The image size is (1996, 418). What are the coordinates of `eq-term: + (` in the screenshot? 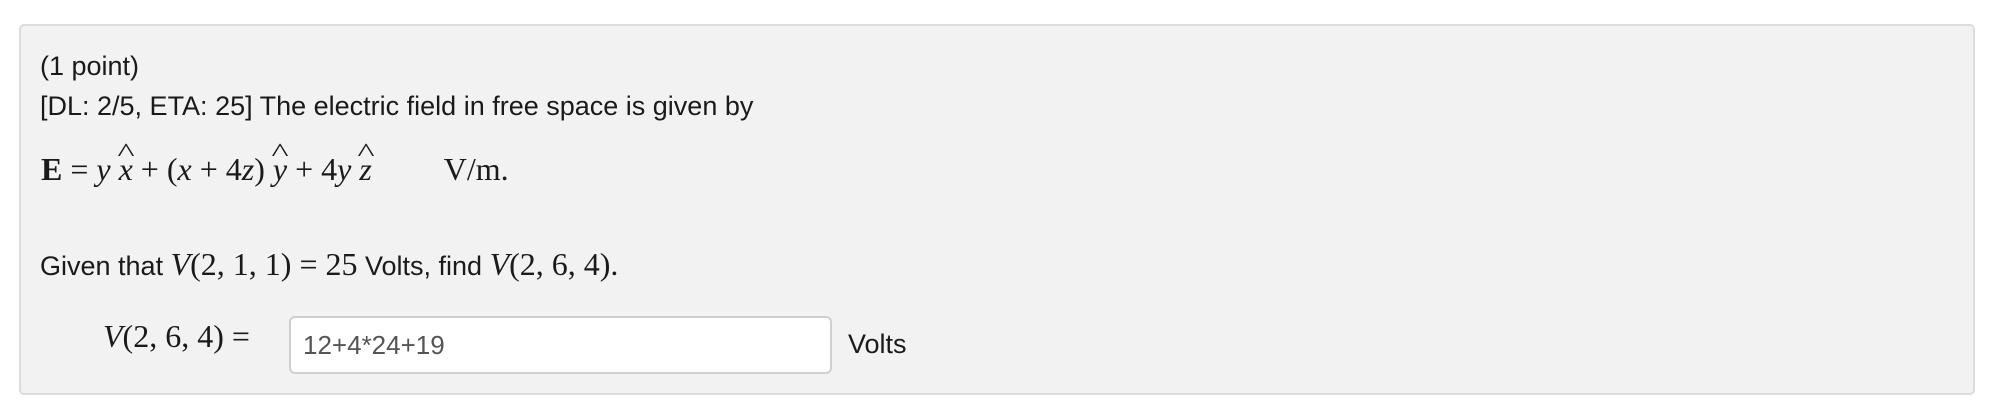 It's located at (155, 169).